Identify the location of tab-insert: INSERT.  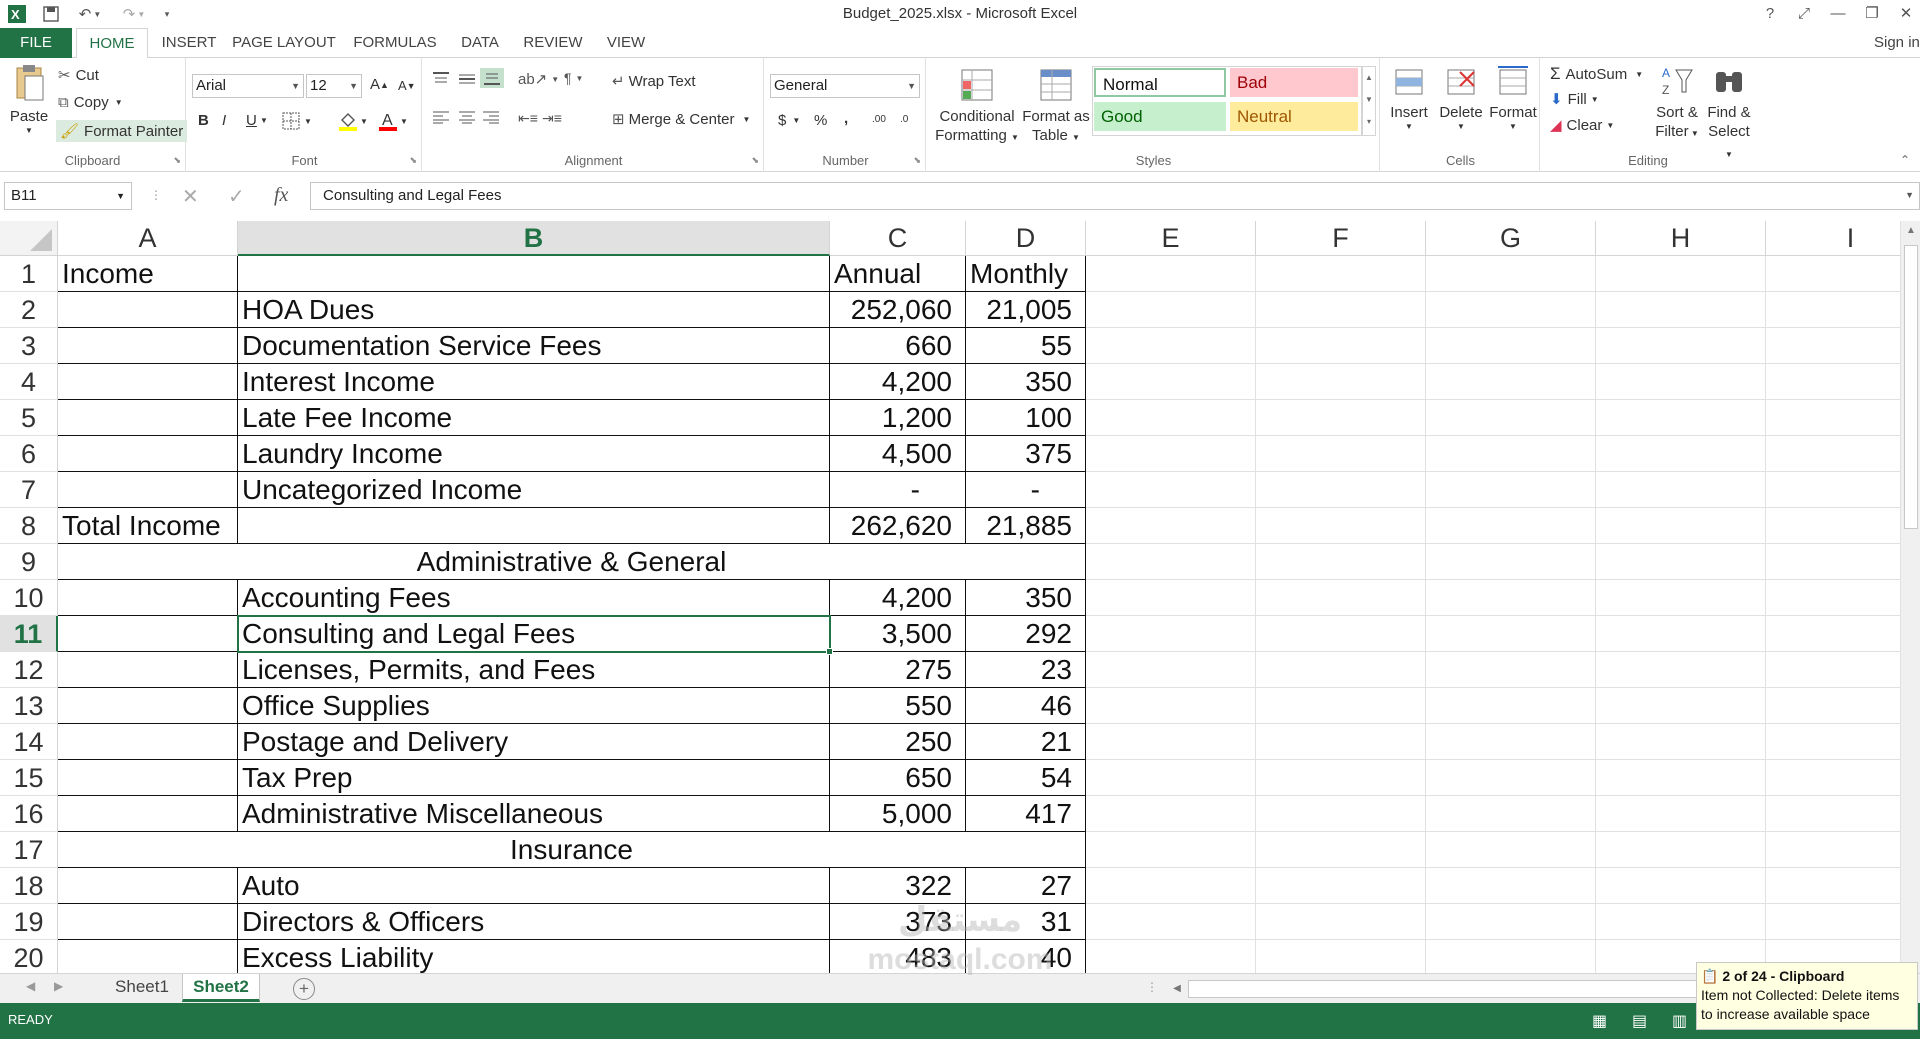
(189, 43).